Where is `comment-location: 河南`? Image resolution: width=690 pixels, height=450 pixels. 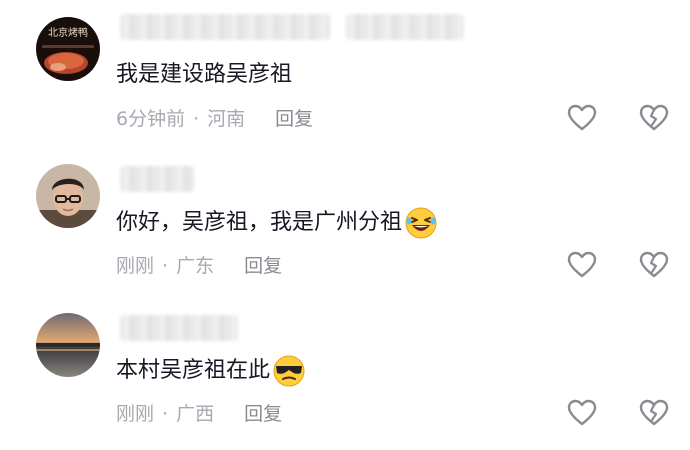
comment-location: 河南 is located at coordinates (226, 119).